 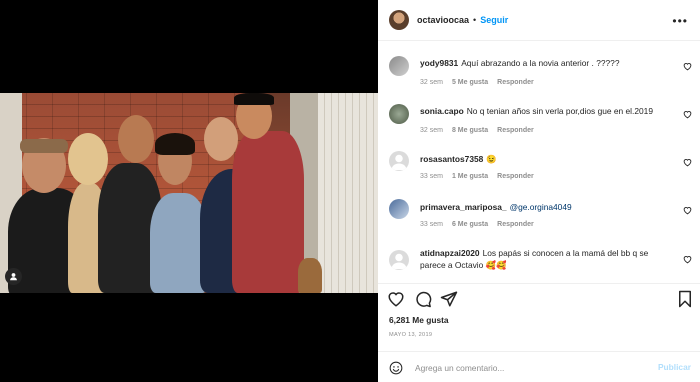 What do you see at coordinates (423, 299) in the screenshot?
I see `comment-icon` at bounding box center [423, 299].